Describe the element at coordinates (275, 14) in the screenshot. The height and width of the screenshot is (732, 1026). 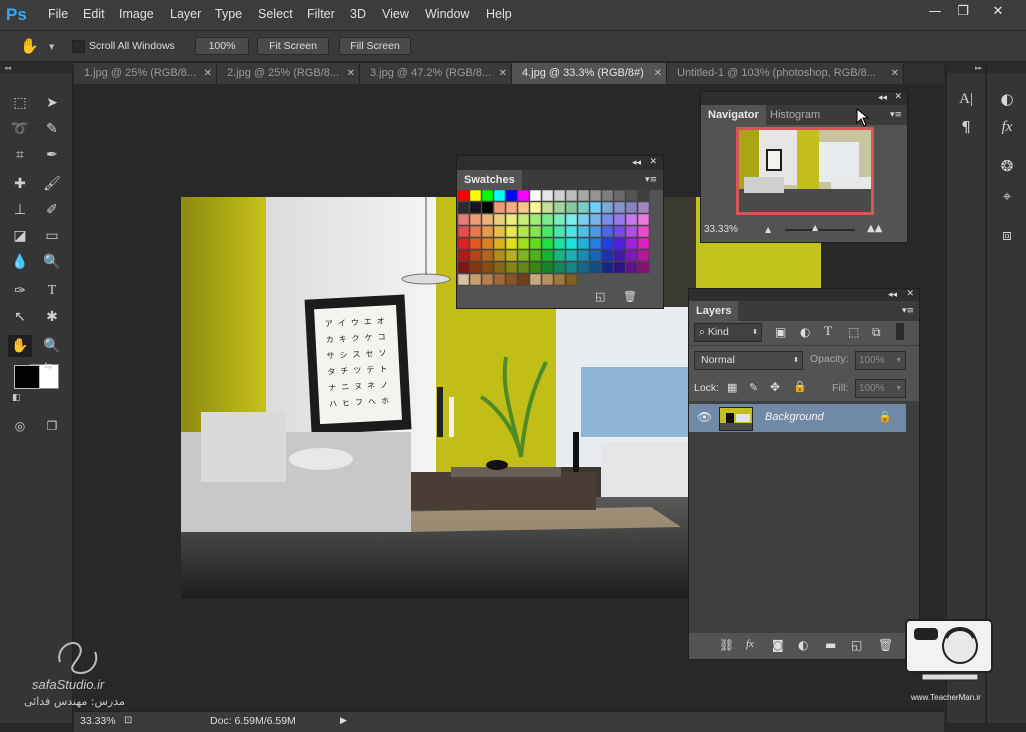
I see `menu-select: Select` at that location.